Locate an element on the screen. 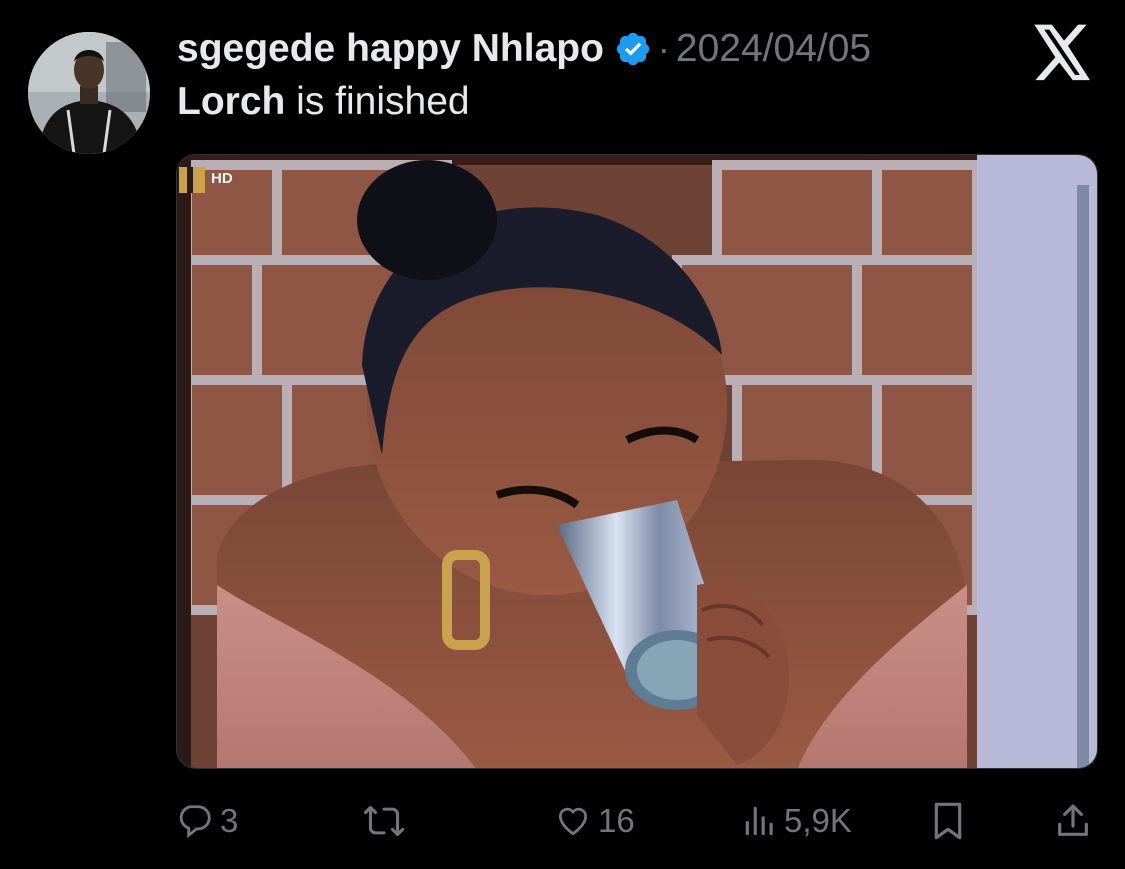 Image resolution: width=1125 pixels, height=869 pixels. x-logo-icon is located at coordinates (1062, 53).